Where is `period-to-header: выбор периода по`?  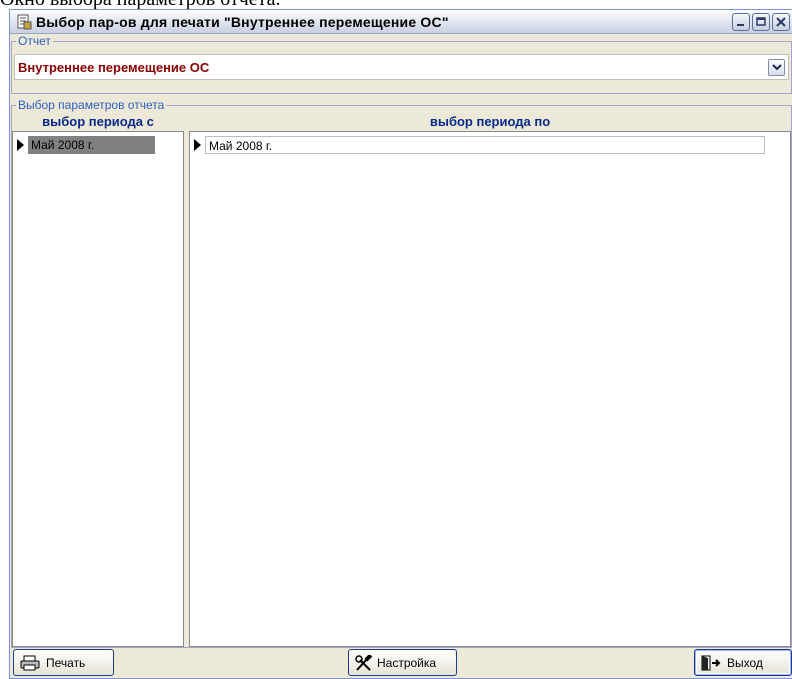
period-to-header: выбор периода по is located at coordinates (490, 121).